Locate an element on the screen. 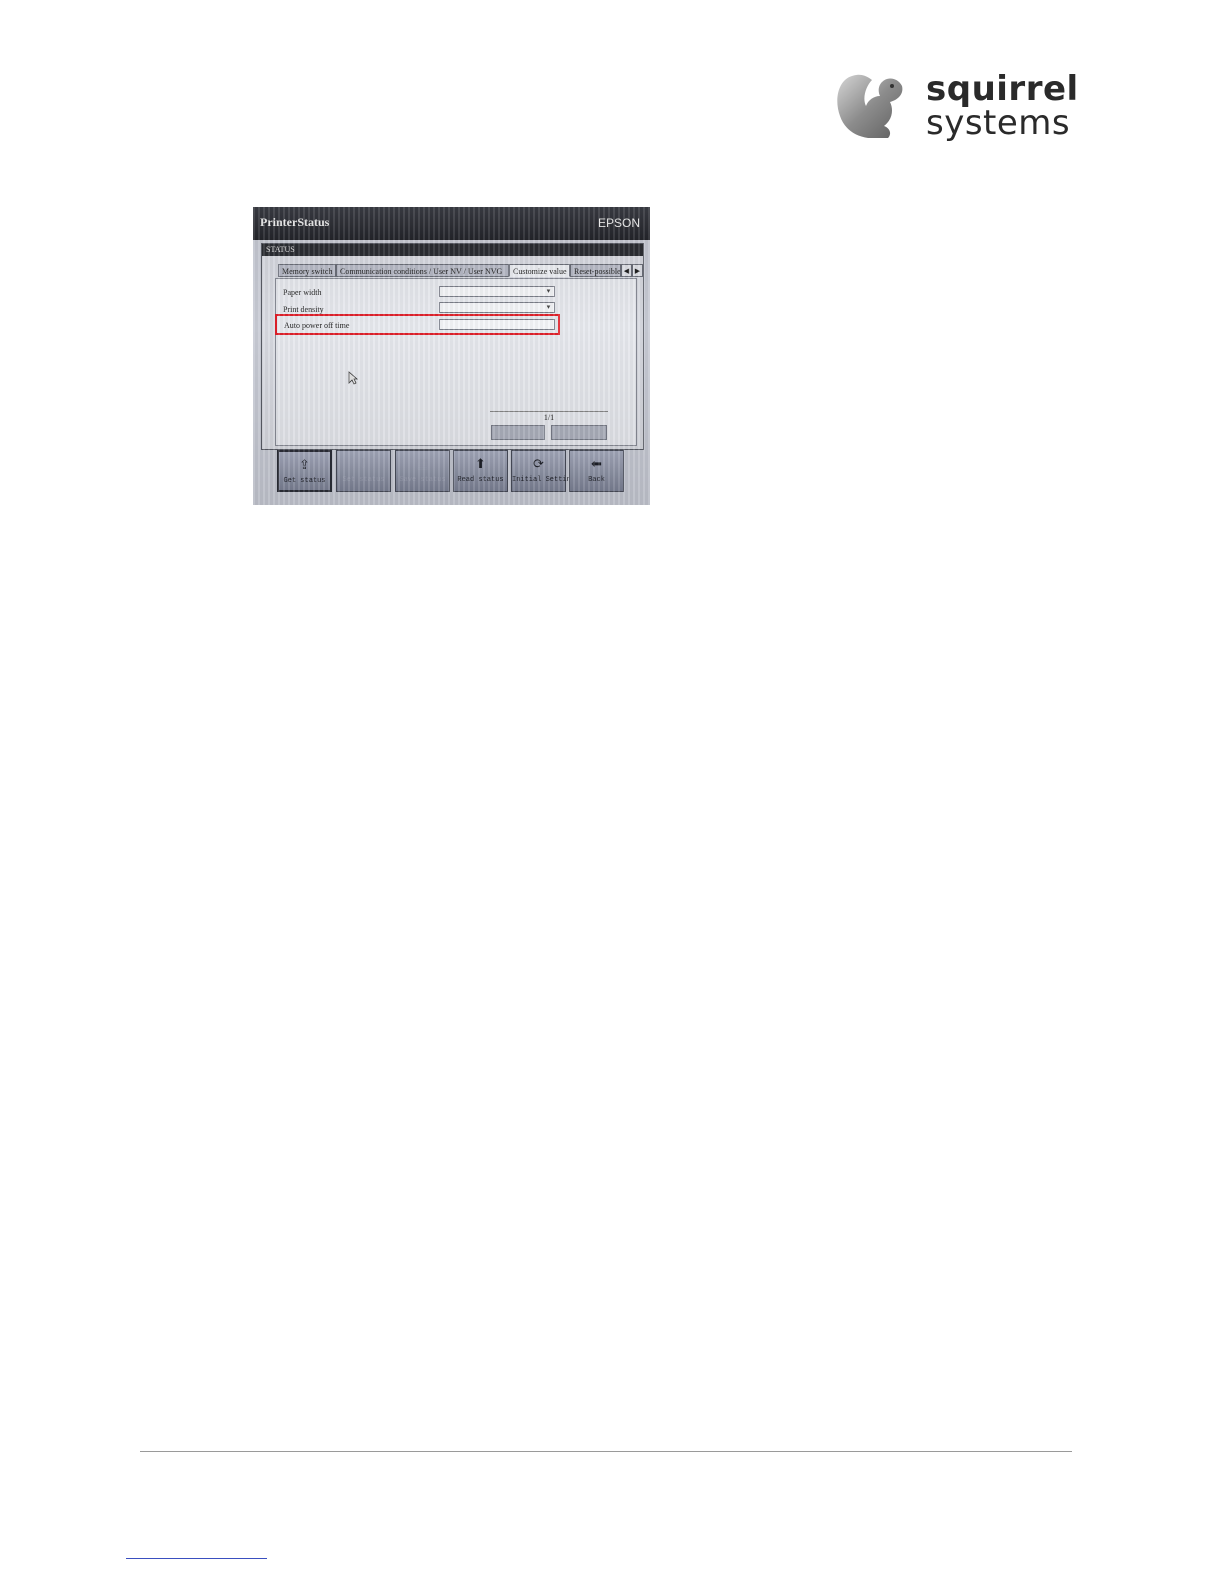 The image size is (1224, 1584). squirrel-logo-icon is located at coordinates (870, 106).